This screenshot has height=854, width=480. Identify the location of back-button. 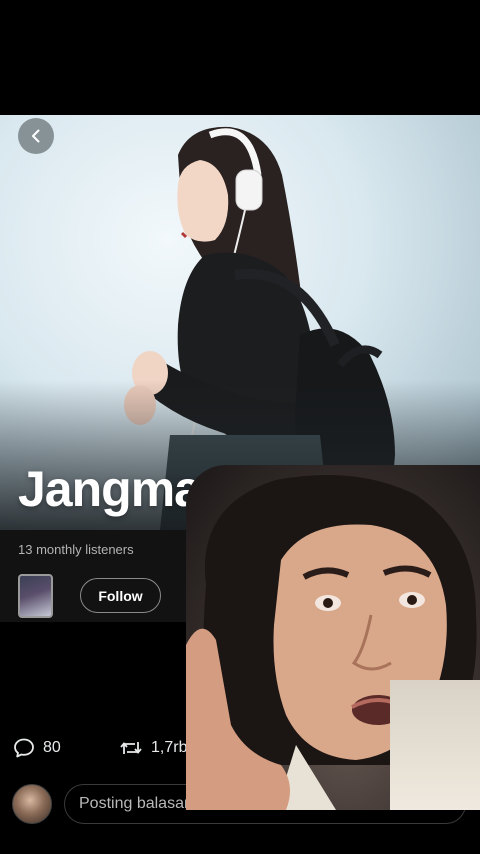
(36, 136).